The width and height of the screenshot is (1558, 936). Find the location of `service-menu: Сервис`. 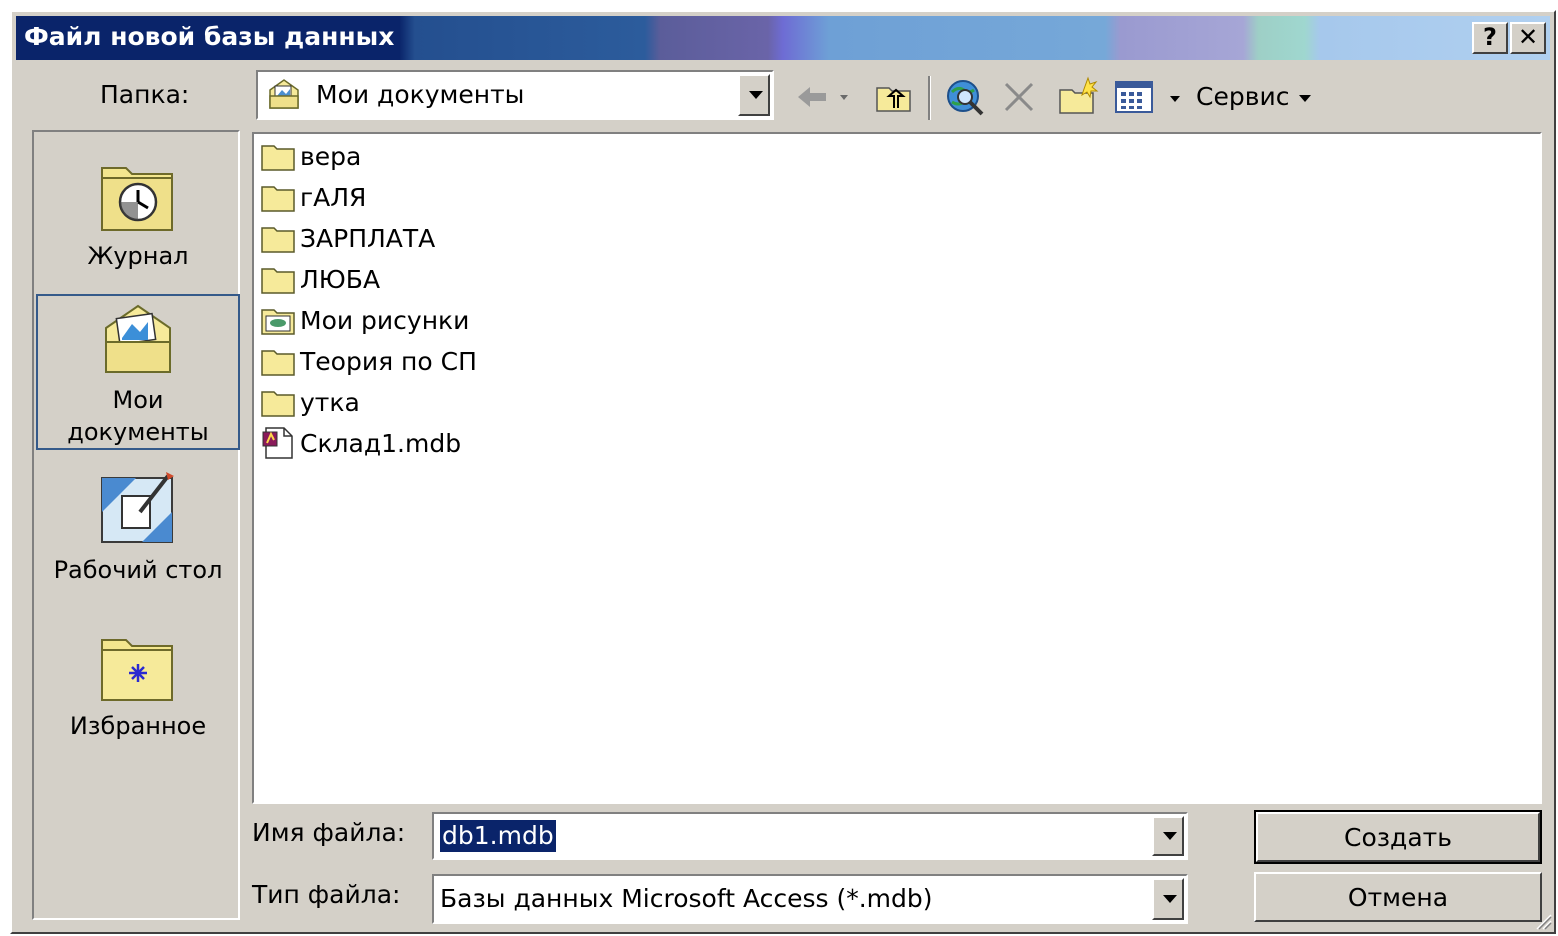

service-menu: Сервис is located at coordinates (1254, 96).